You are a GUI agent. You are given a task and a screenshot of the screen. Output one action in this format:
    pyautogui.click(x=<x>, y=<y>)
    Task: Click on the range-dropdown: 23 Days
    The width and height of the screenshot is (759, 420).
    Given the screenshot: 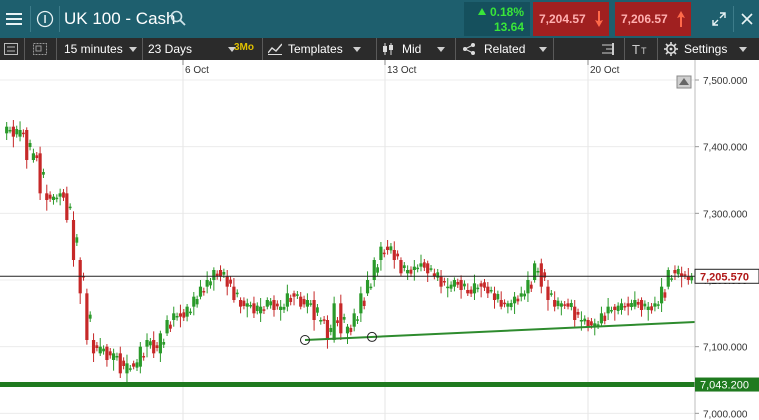 What is the action you would take?
    pyautogui.click(x=192, y=49)
    